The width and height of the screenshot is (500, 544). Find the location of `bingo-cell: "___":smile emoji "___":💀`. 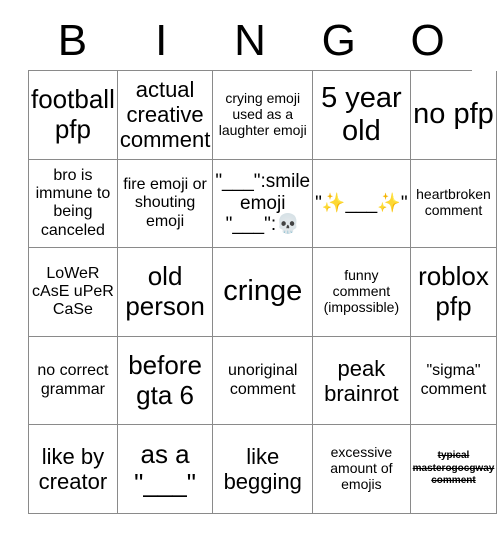

bingo-cell: "___":smile emoji "___":💀 is located at coordinates (263, 204).